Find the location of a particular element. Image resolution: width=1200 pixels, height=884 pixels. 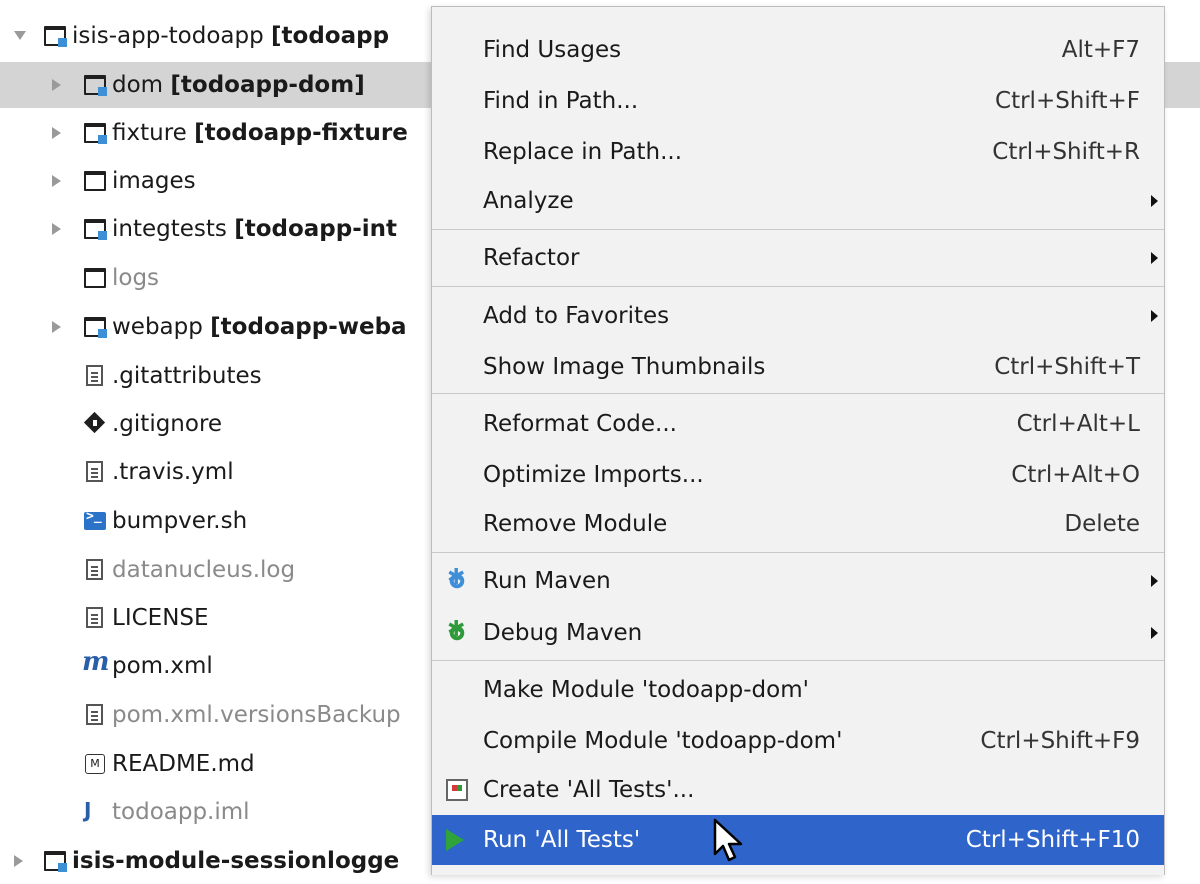

tree-node-name: fixture is located at coordinates (149, 133).